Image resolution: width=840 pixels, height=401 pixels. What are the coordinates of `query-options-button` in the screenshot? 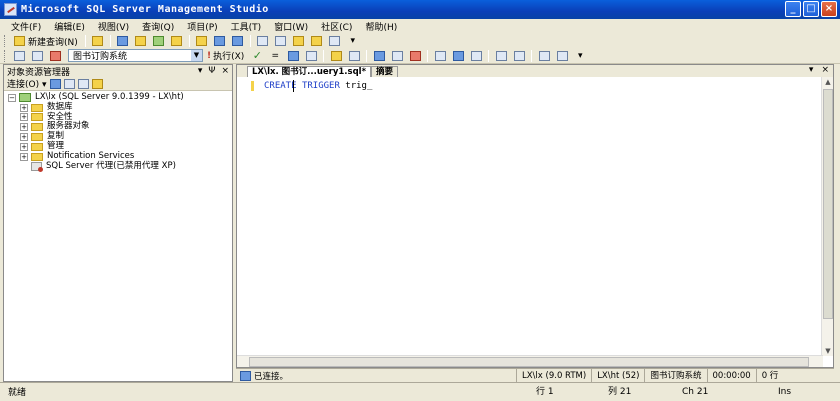 It's located at (415, 55).